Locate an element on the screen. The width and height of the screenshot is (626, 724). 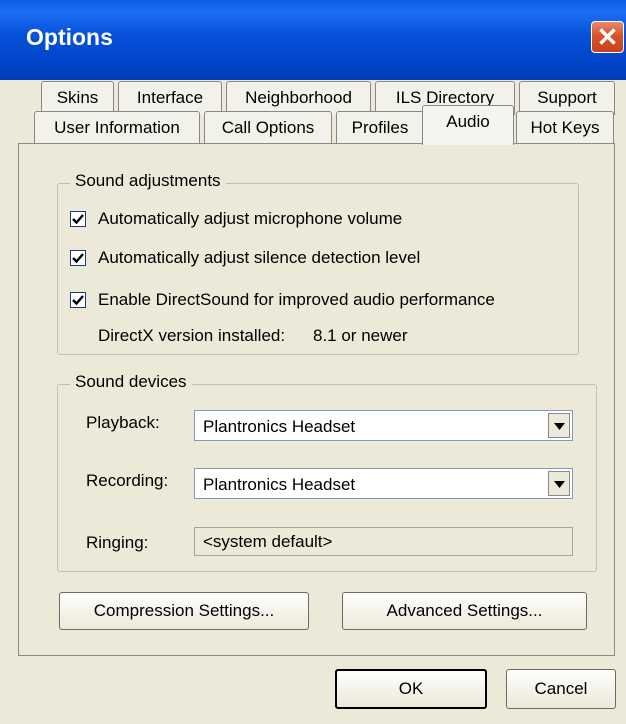
tab-label: Profiles is located at coordinates (380, 127).